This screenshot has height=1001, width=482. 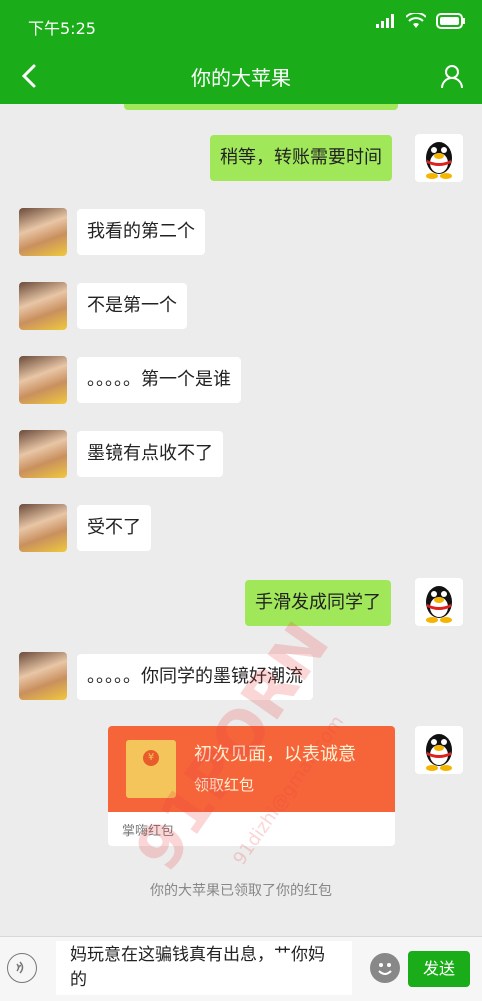 What do you see at coordinates (416, 20) in the screenshot?
I see `wifi-icon` at bounding box center [416, 20].